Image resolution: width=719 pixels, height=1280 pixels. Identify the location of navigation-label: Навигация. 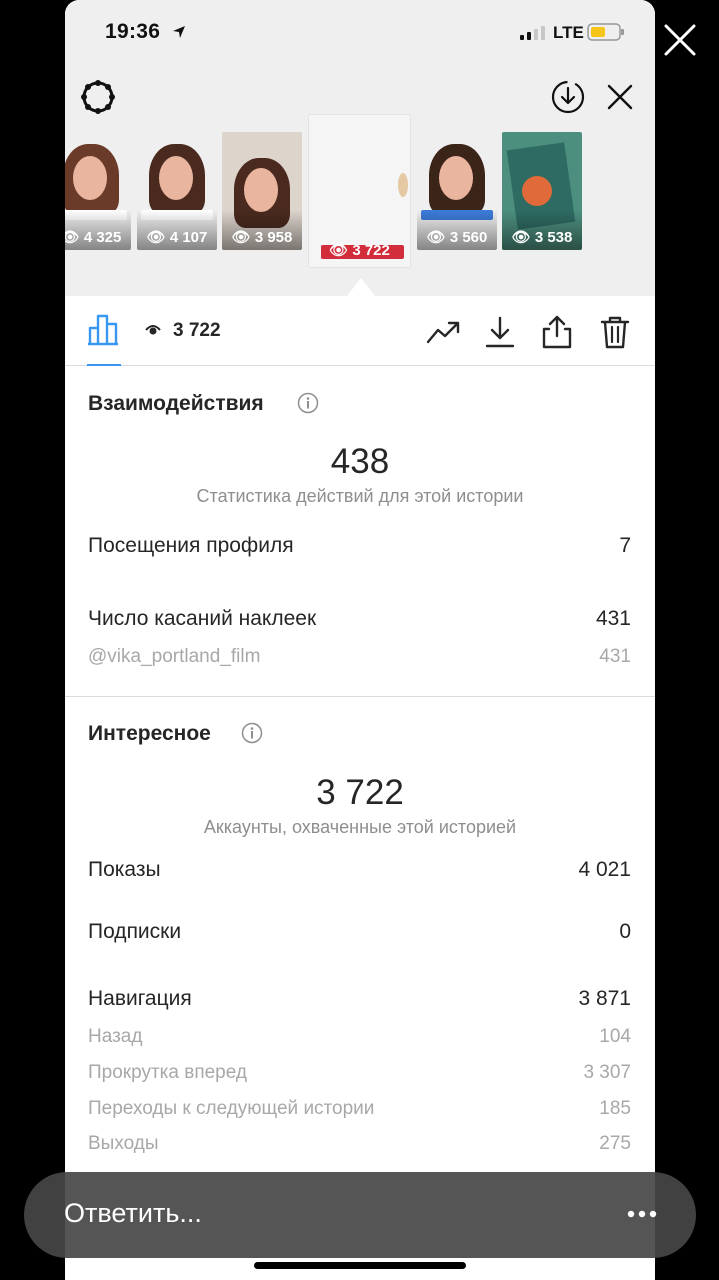
(140, 998).